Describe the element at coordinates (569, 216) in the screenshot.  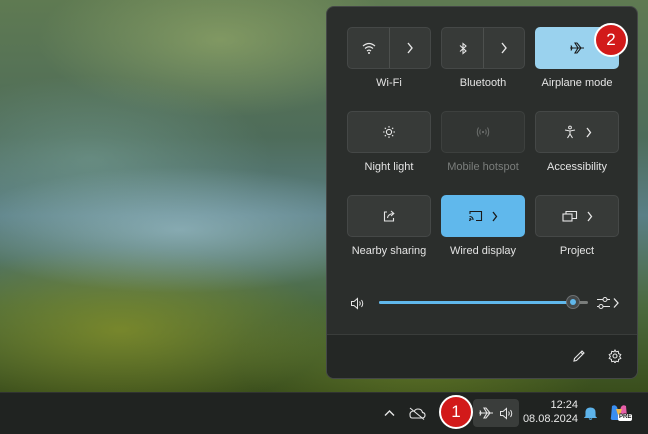
I see `project-icon` at that location.